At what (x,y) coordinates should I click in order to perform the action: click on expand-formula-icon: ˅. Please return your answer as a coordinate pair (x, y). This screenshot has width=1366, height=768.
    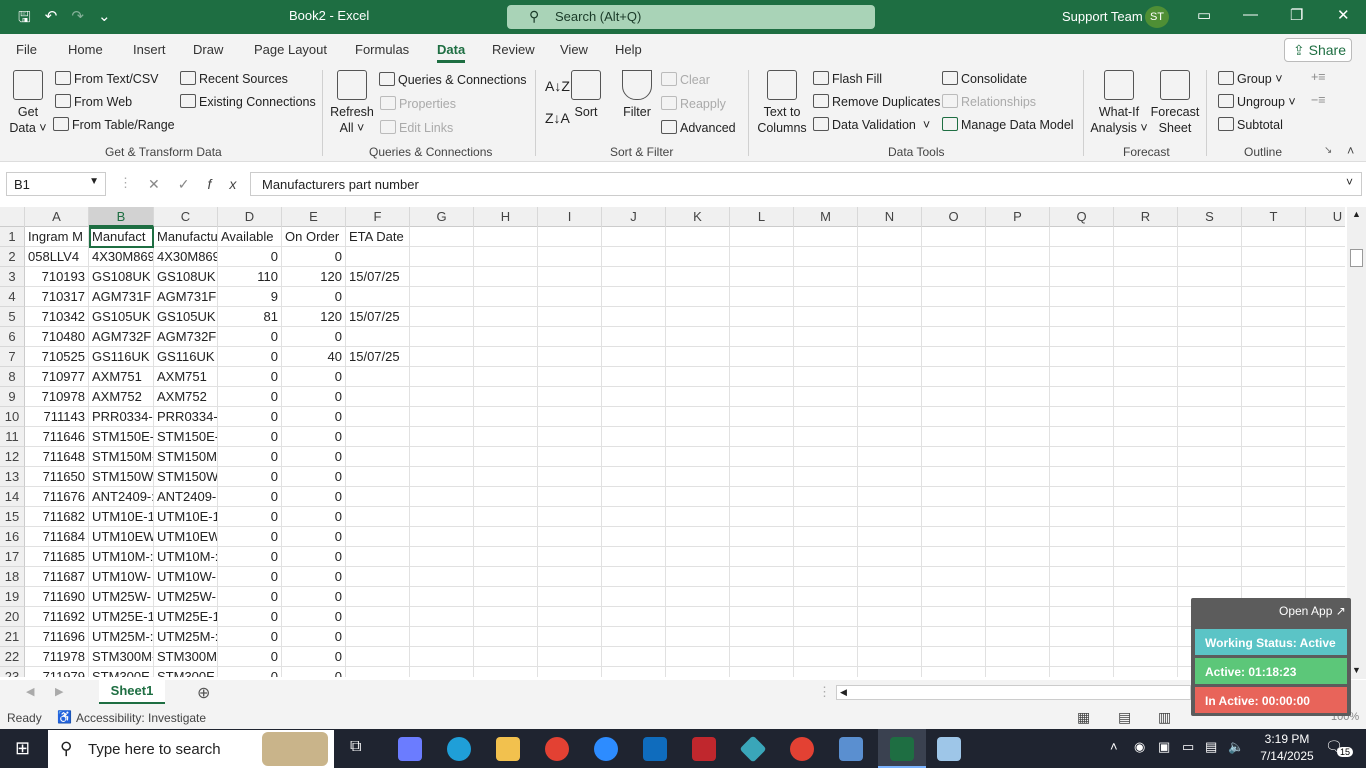
    Looking at the image, I should click on (1349, 182).